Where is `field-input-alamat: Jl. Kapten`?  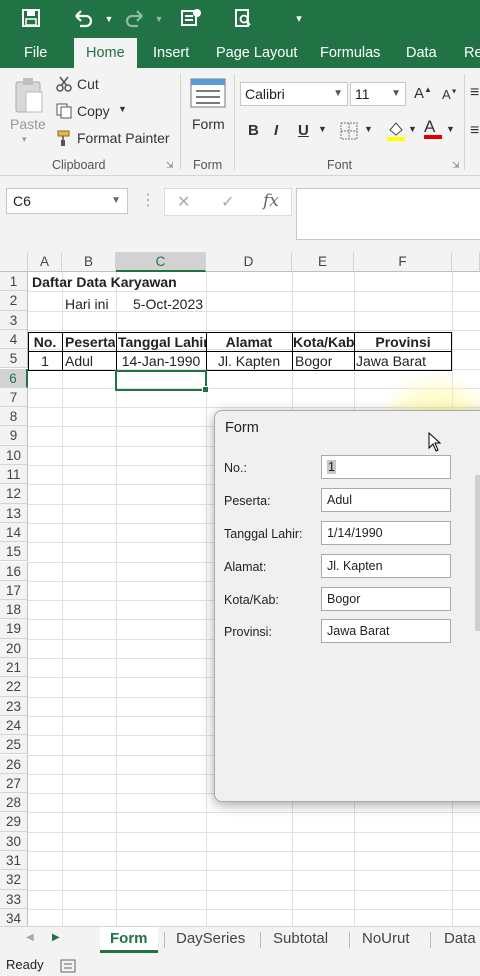
field-input-alamat: Jl. Kapten is located at coordinates (386, 566).